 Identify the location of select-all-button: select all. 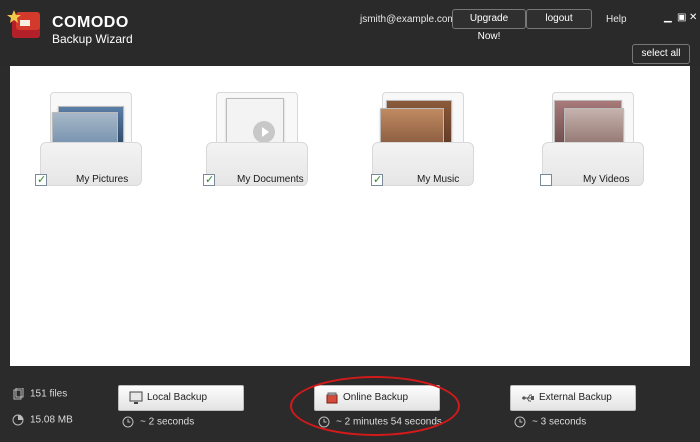
(661, 54).